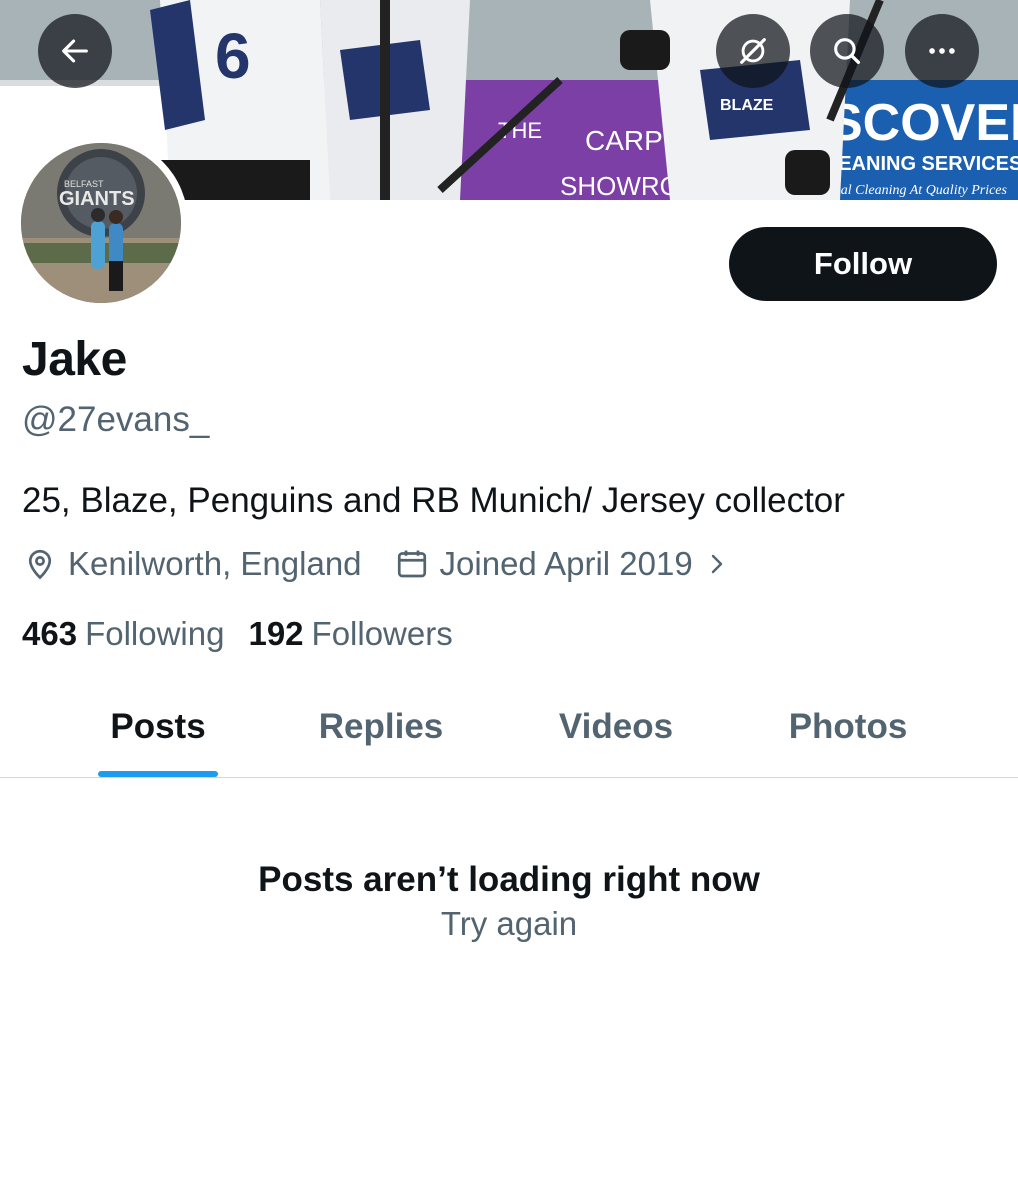 This screenshot has height=1200, width=1018. Describe the element at coordinates (411, 564) in the screenshot. I see `calendar-icon` at that location.